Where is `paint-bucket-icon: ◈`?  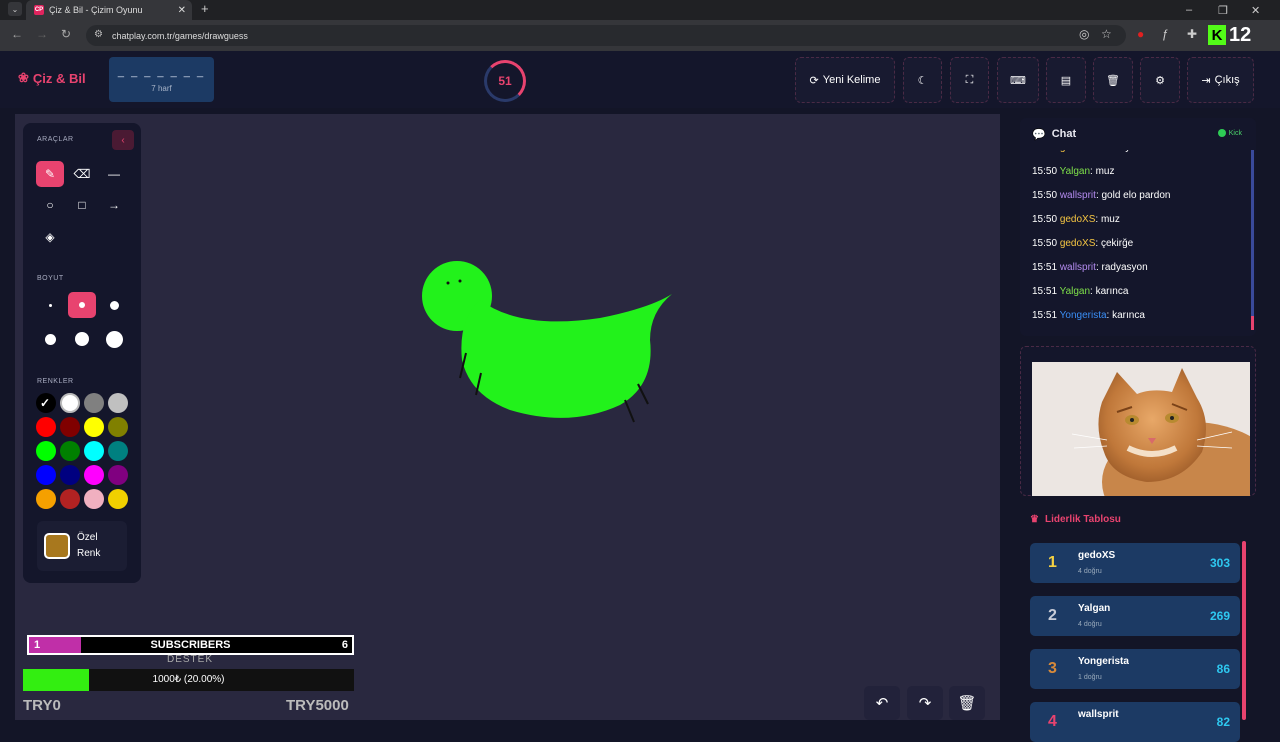
paint-bucket-icon: ◈ is located at coordinates (50, 237).